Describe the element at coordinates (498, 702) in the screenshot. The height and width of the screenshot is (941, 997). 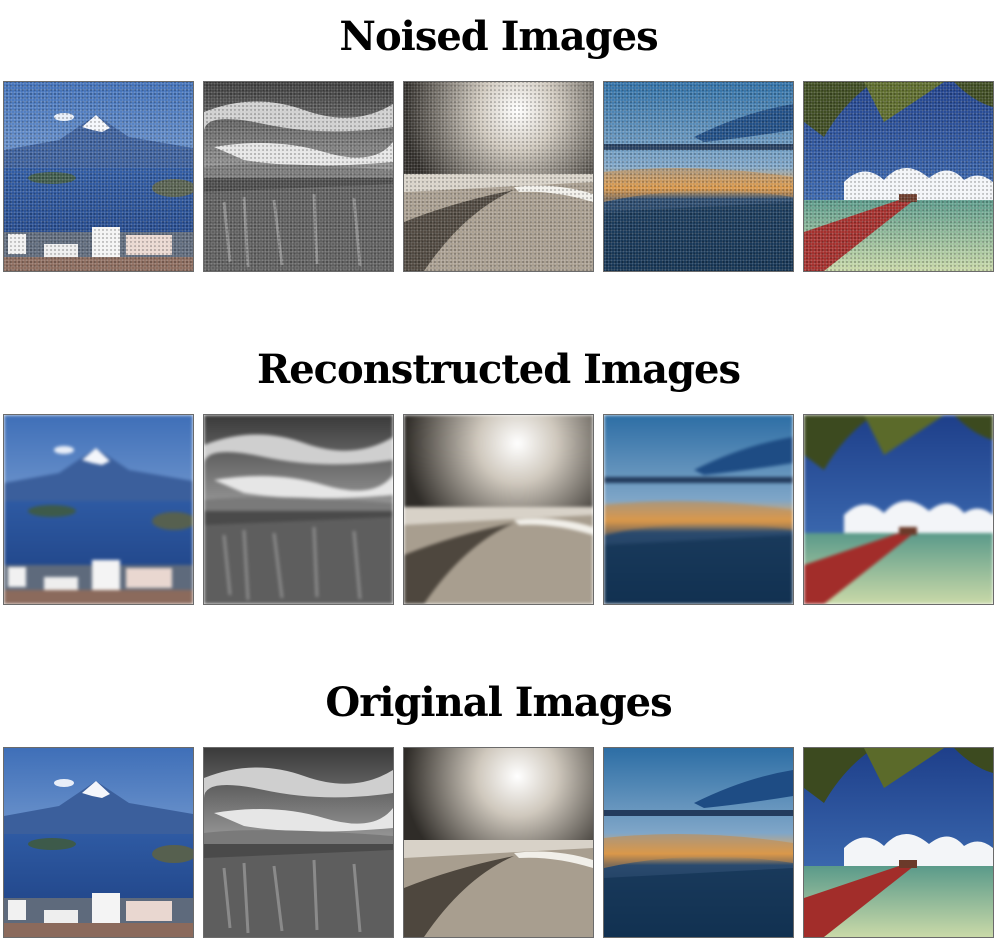
I see `section-title-original: Original Images` at that location.